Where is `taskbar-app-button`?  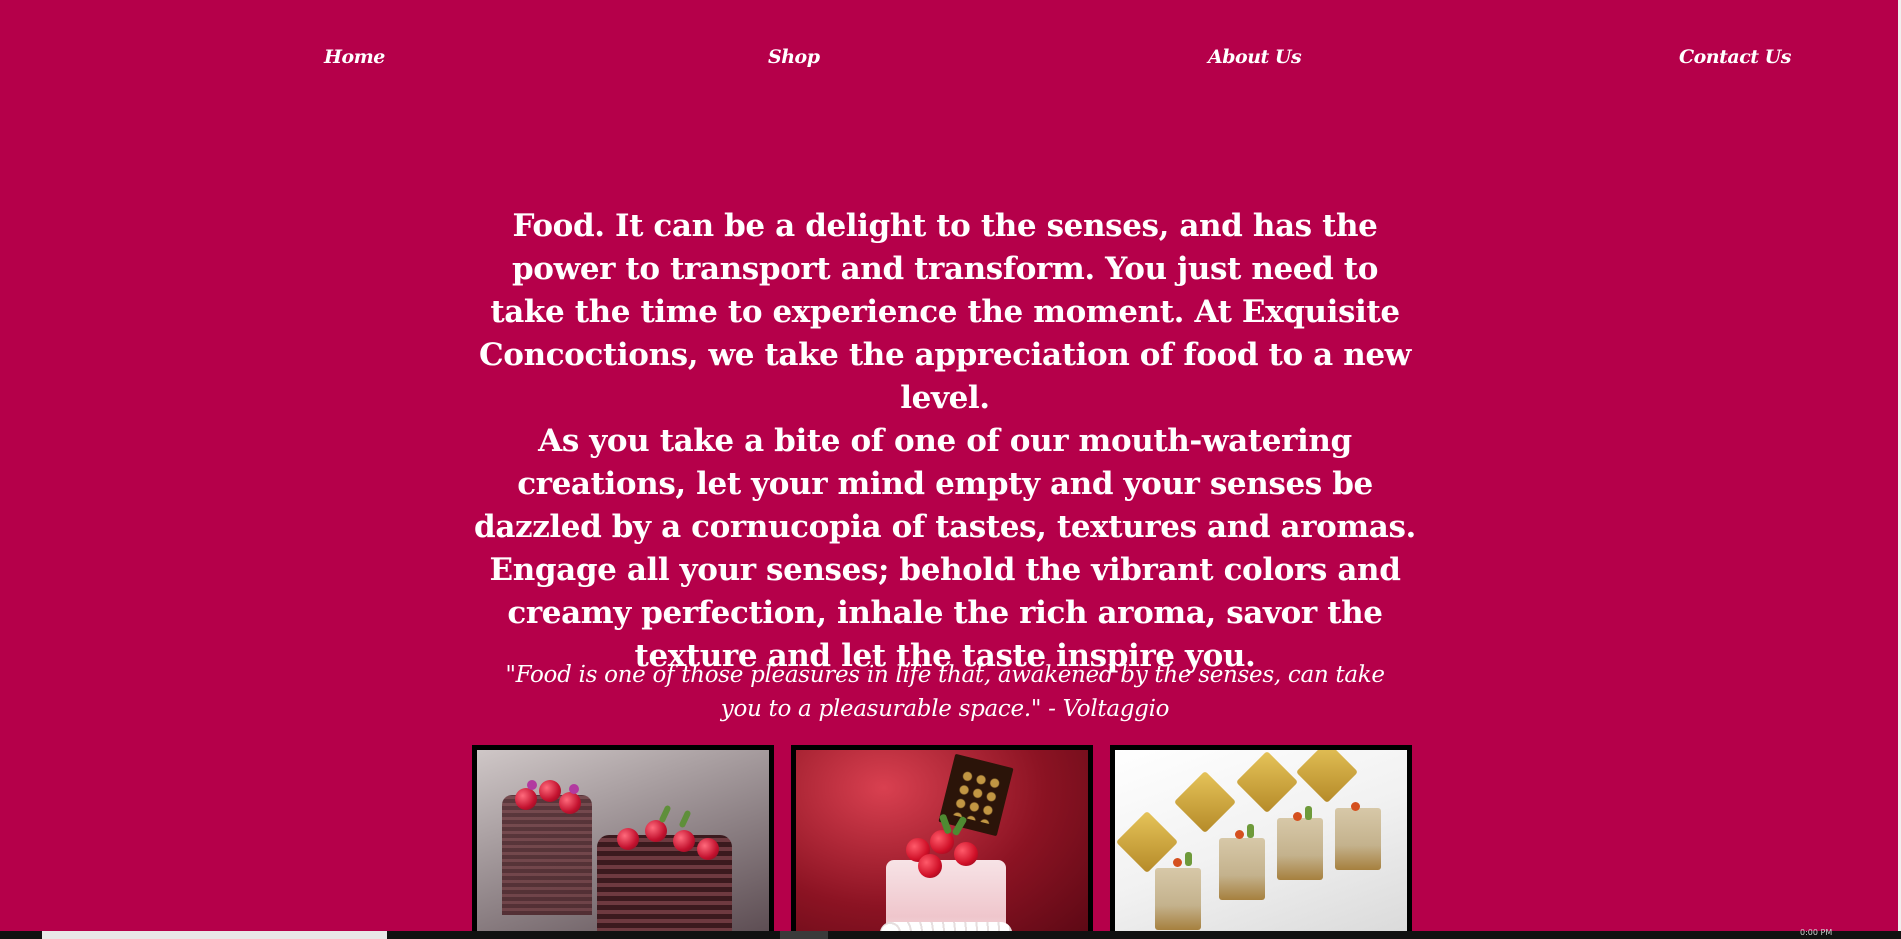
taskbar-app-button is located at coordinates (804, 935).